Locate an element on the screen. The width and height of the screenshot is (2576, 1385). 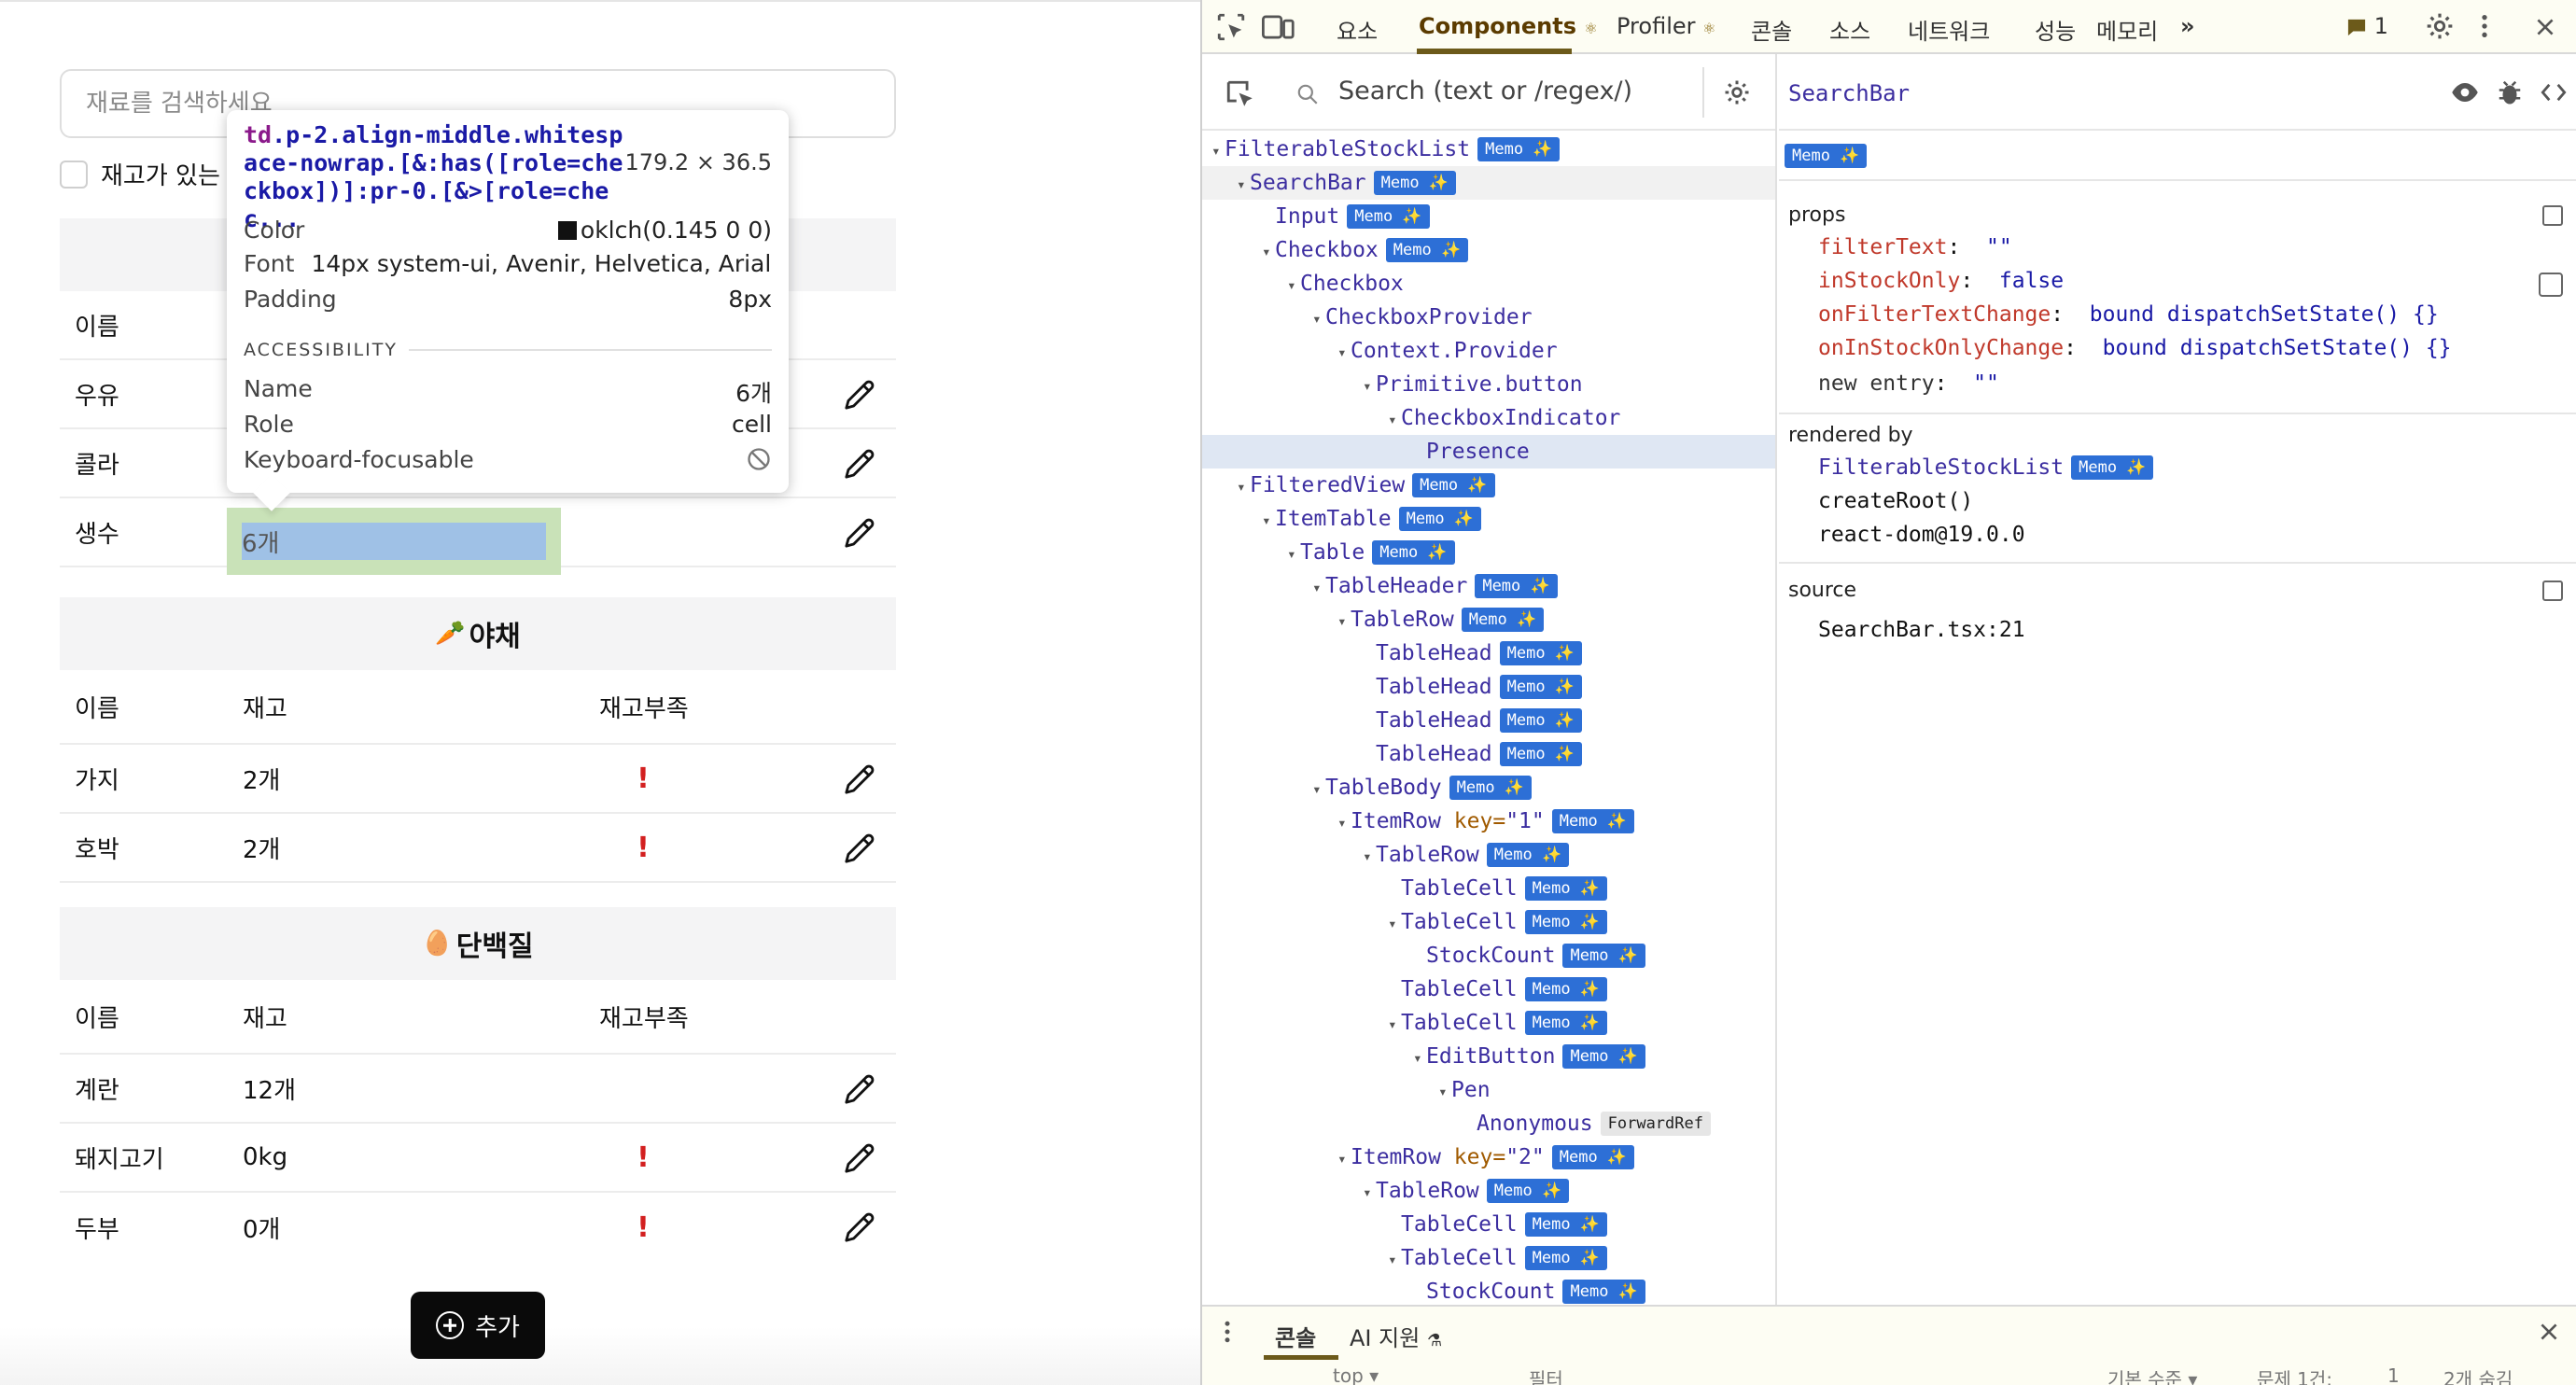
close-devtools-icon is located at coordinates (2545, 27).